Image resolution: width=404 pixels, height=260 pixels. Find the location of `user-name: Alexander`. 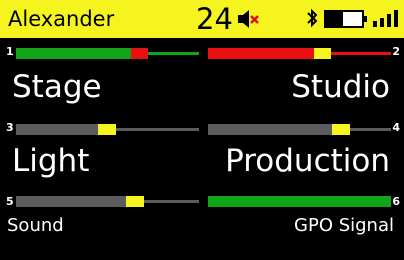

user-name: Alexander is located at coordinates (61, 19).